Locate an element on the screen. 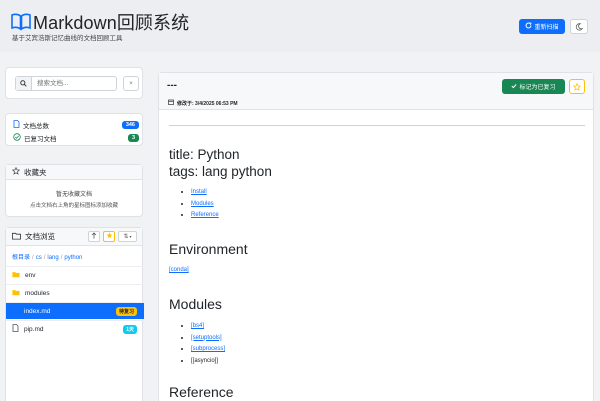 The image size is (600, 401). link-conda: [conda] is located at coordinates (179, 270).